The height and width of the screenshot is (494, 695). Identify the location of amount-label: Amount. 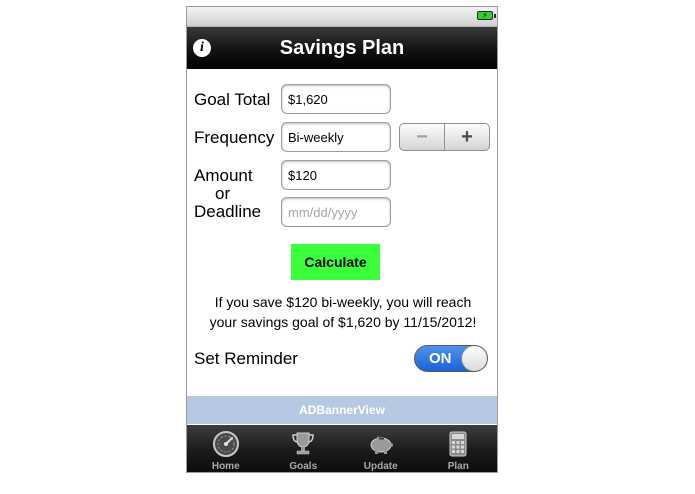
(223, 175).